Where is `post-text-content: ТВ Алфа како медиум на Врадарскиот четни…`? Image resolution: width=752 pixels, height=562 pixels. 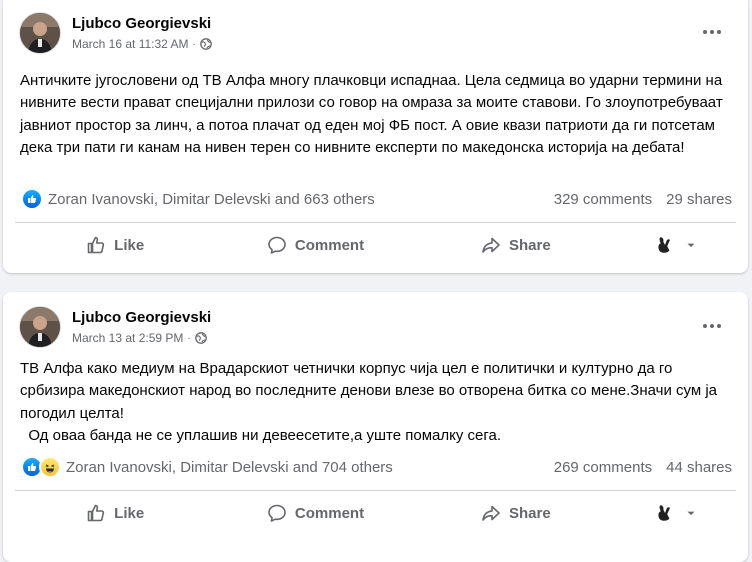
post-text-content: ТВ Алфа како медиум на Врадарскиот четни… is located at coordinates (368, 402).